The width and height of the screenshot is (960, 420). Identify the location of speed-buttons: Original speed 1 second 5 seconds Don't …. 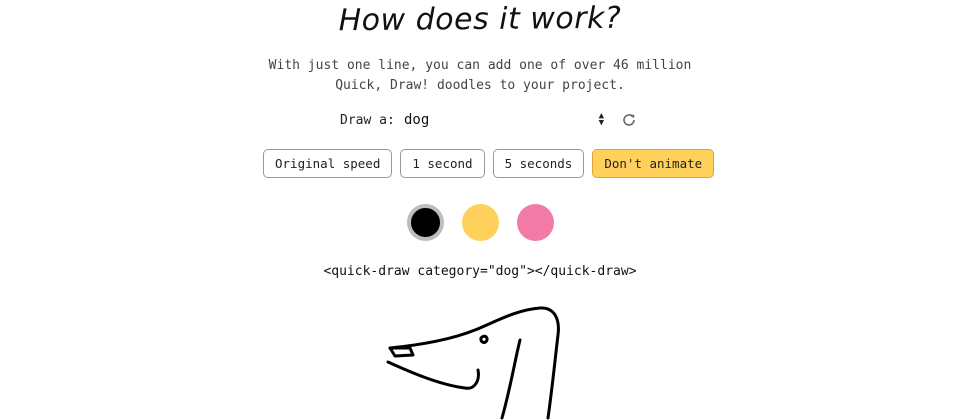
(489, 163).